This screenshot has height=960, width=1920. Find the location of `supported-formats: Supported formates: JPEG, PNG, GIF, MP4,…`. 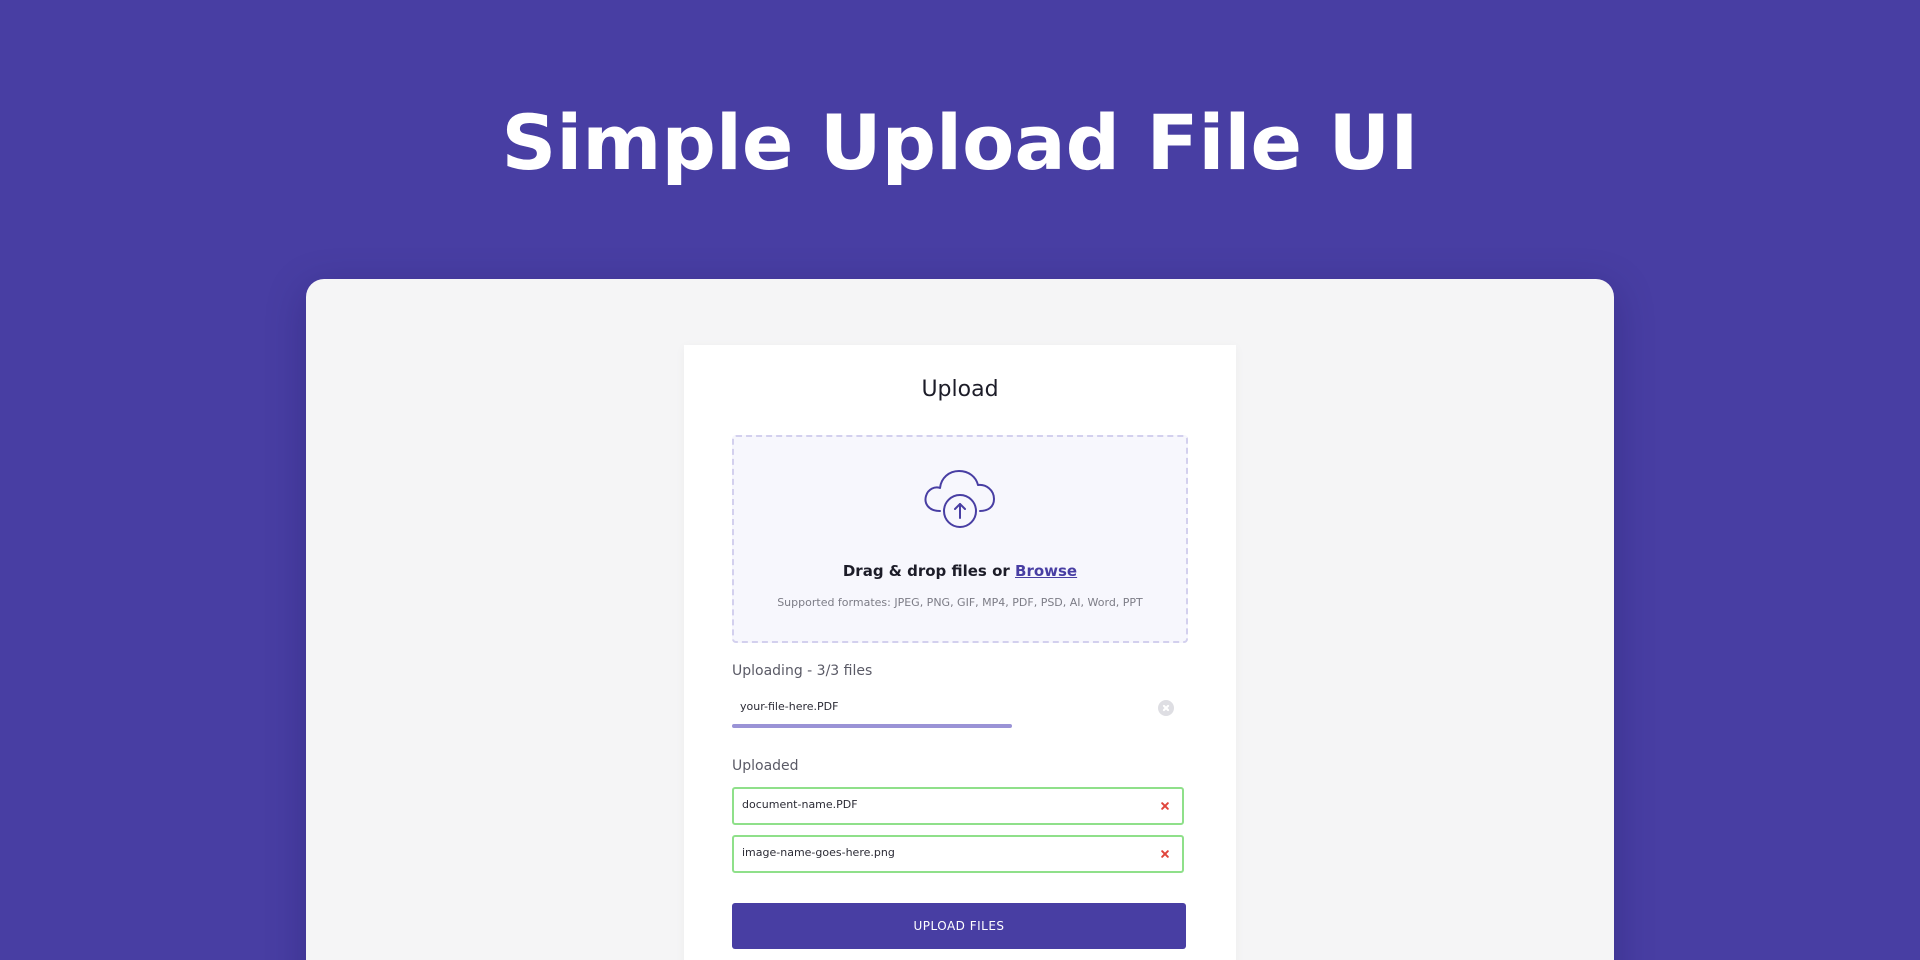

supported-formats: Supported formates: JPEG, PNG, GIF, MP4,… is located at coordinates (960, 602).